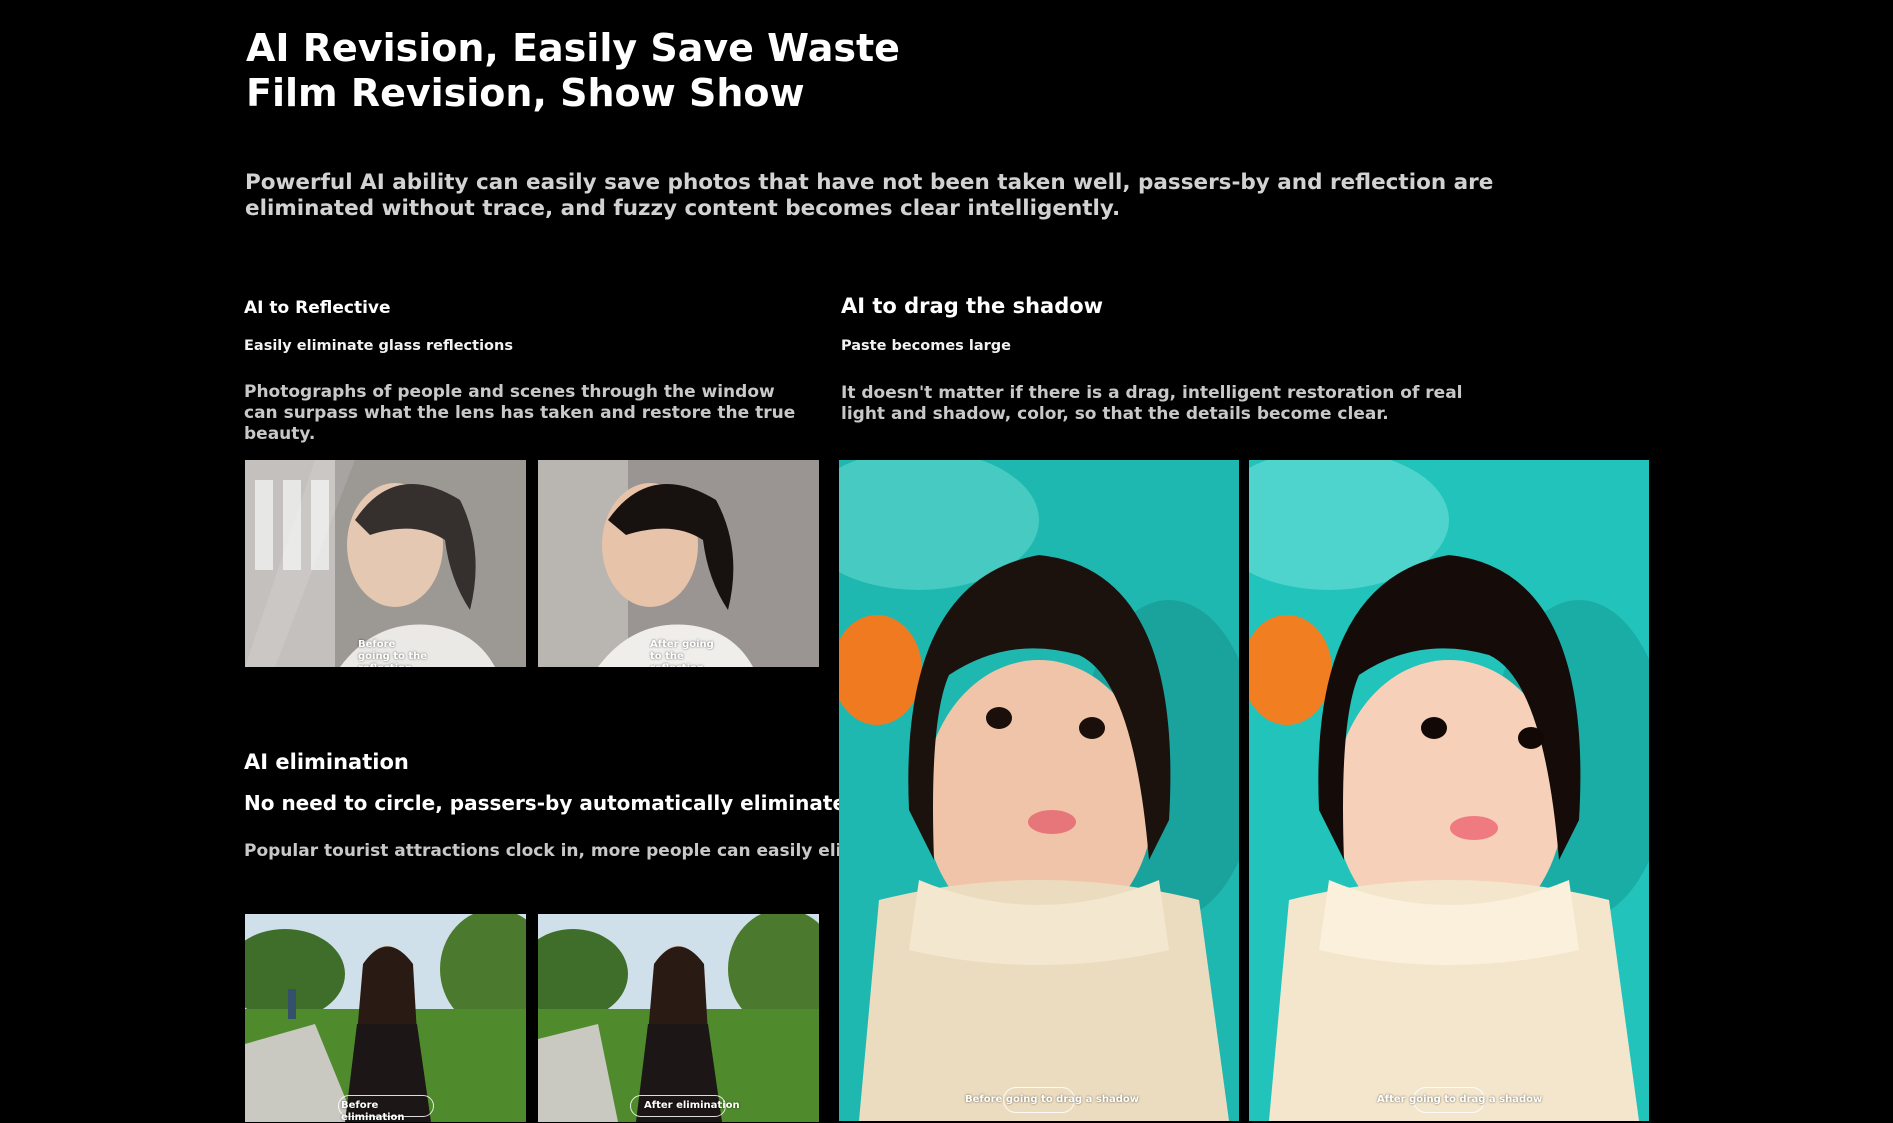 The width and height of the screenshot is (1893, 1123). What do you see at coordinates (926, 346) in the screenshot?
I see `shadow-subheading: Paste becomes large` at bounding box center [926, 346].